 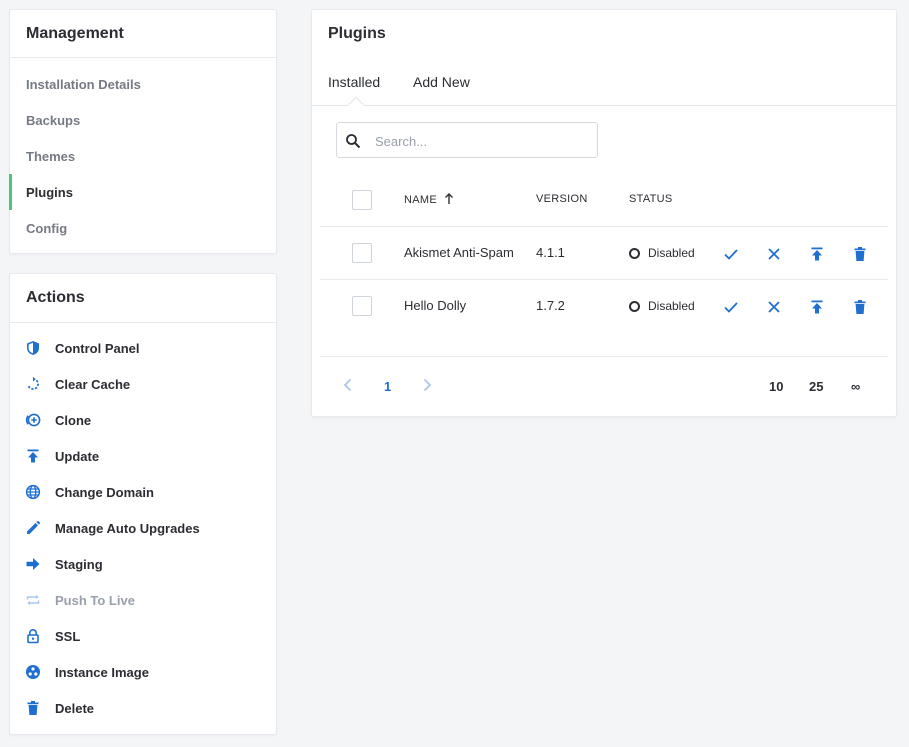 I want to click on action-label: SSL, so click(x=68, y=636).